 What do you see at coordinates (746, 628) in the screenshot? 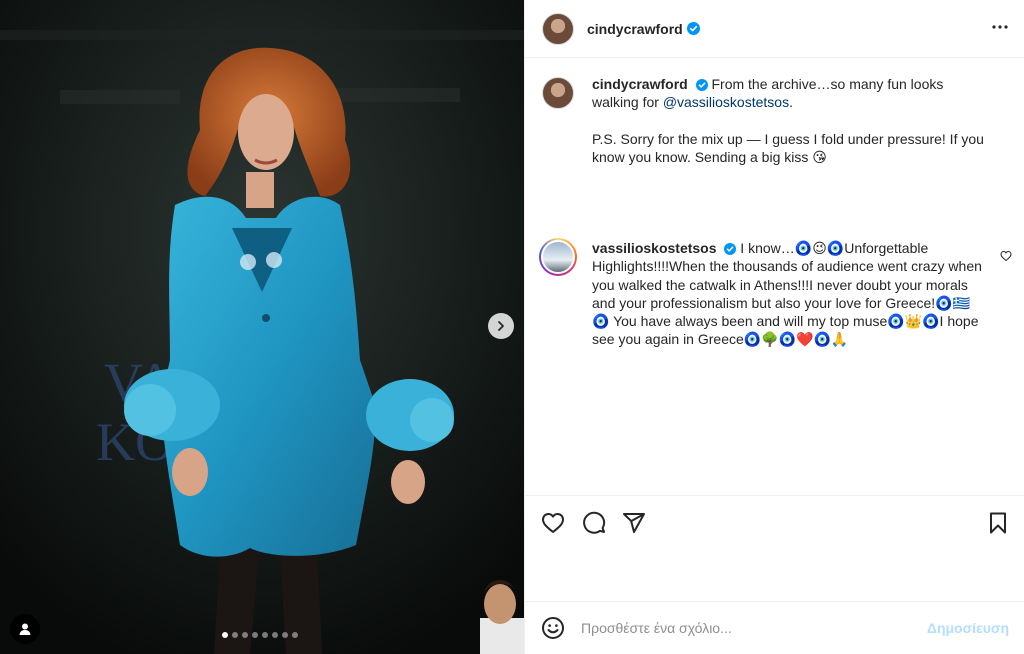
I see `comment-input` at bounding box center [746, 628].